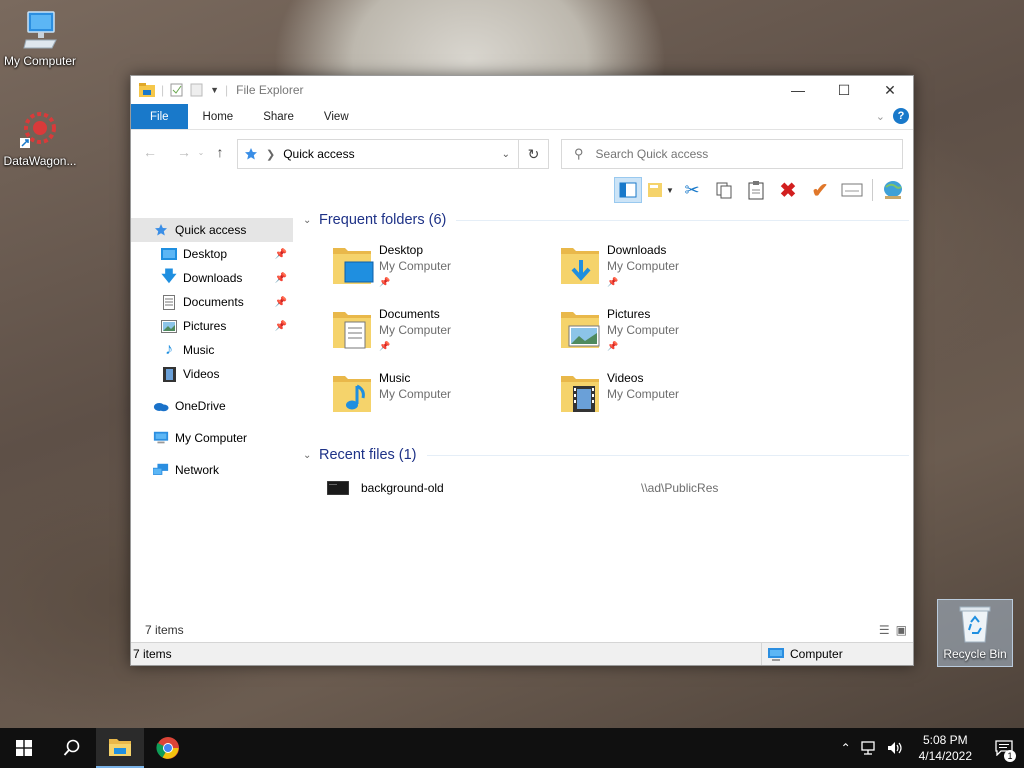  Describe the element at coordinates (820, 190) in the screenshot. I see `rename-button: ✔` at that location.